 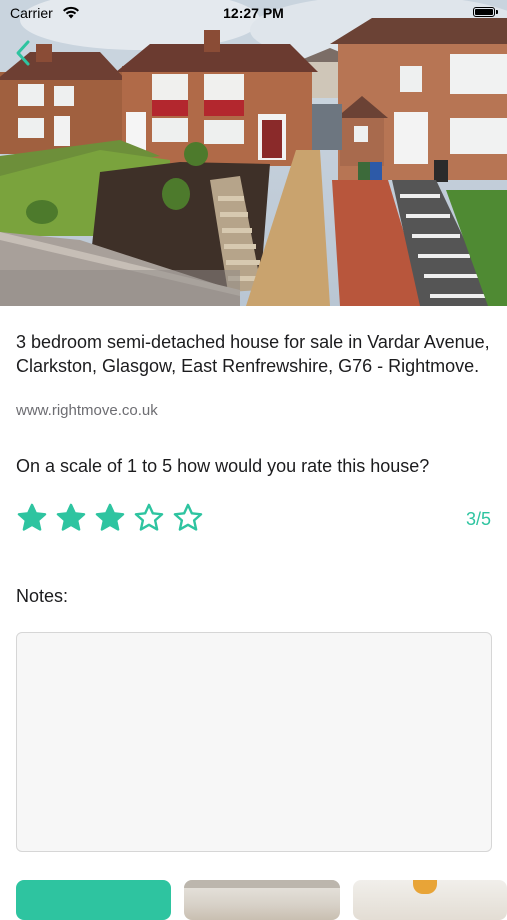 What do you see at coordinates (93, 900) in the screenshot?
I see `action-button` at bounding box center [93, 900].